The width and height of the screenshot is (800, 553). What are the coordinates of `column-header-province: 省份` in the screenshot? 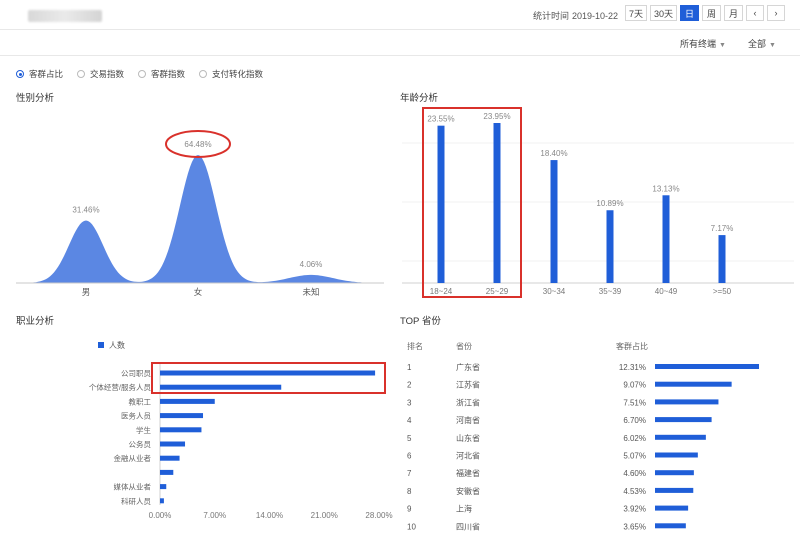 It's located at (464, 346).